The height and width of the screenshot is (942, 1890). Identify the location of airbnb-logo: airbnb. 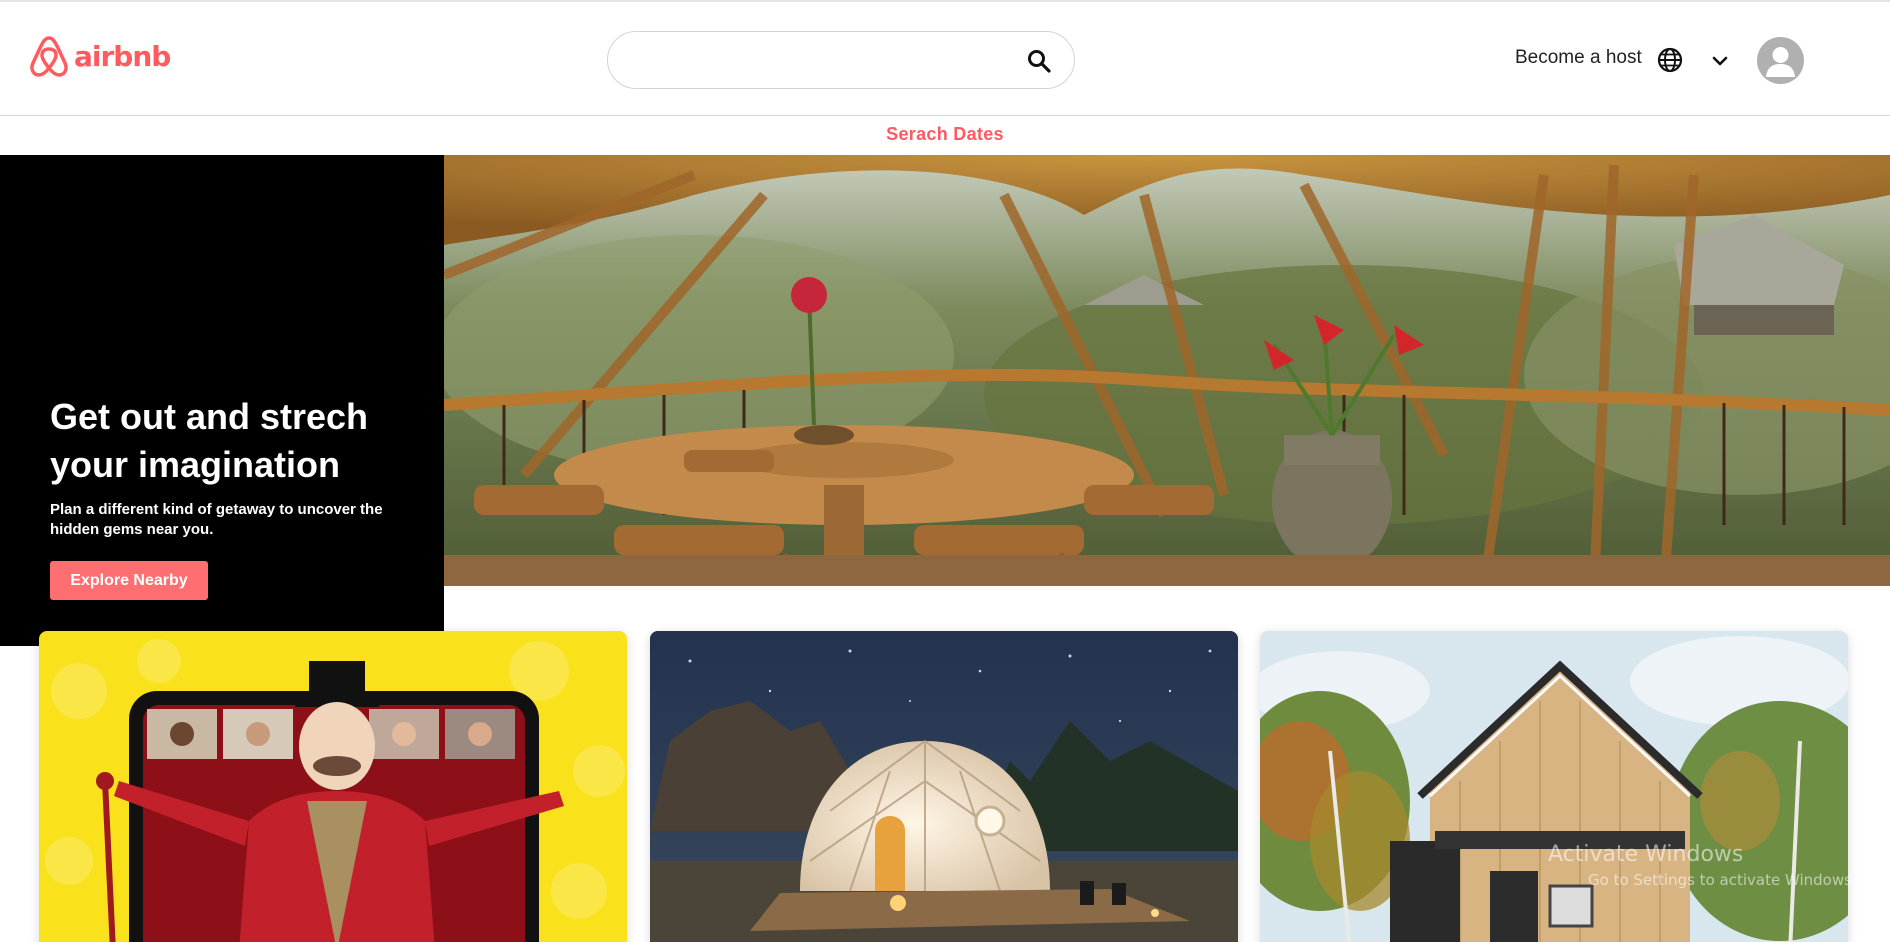
(99, 56).